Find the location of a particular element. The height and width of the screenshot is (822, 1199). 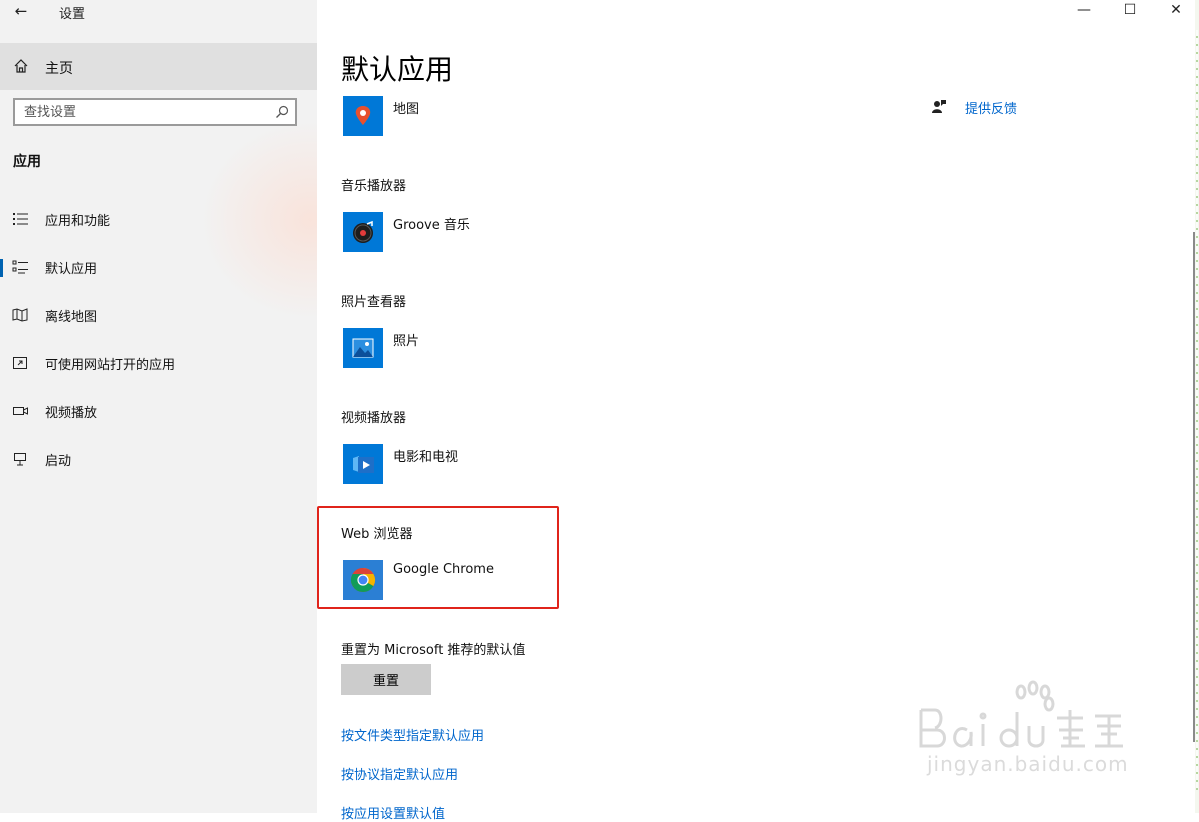

sidebar-item-label: 可使用网站打开的应用 is located at coordinates (110, 365).